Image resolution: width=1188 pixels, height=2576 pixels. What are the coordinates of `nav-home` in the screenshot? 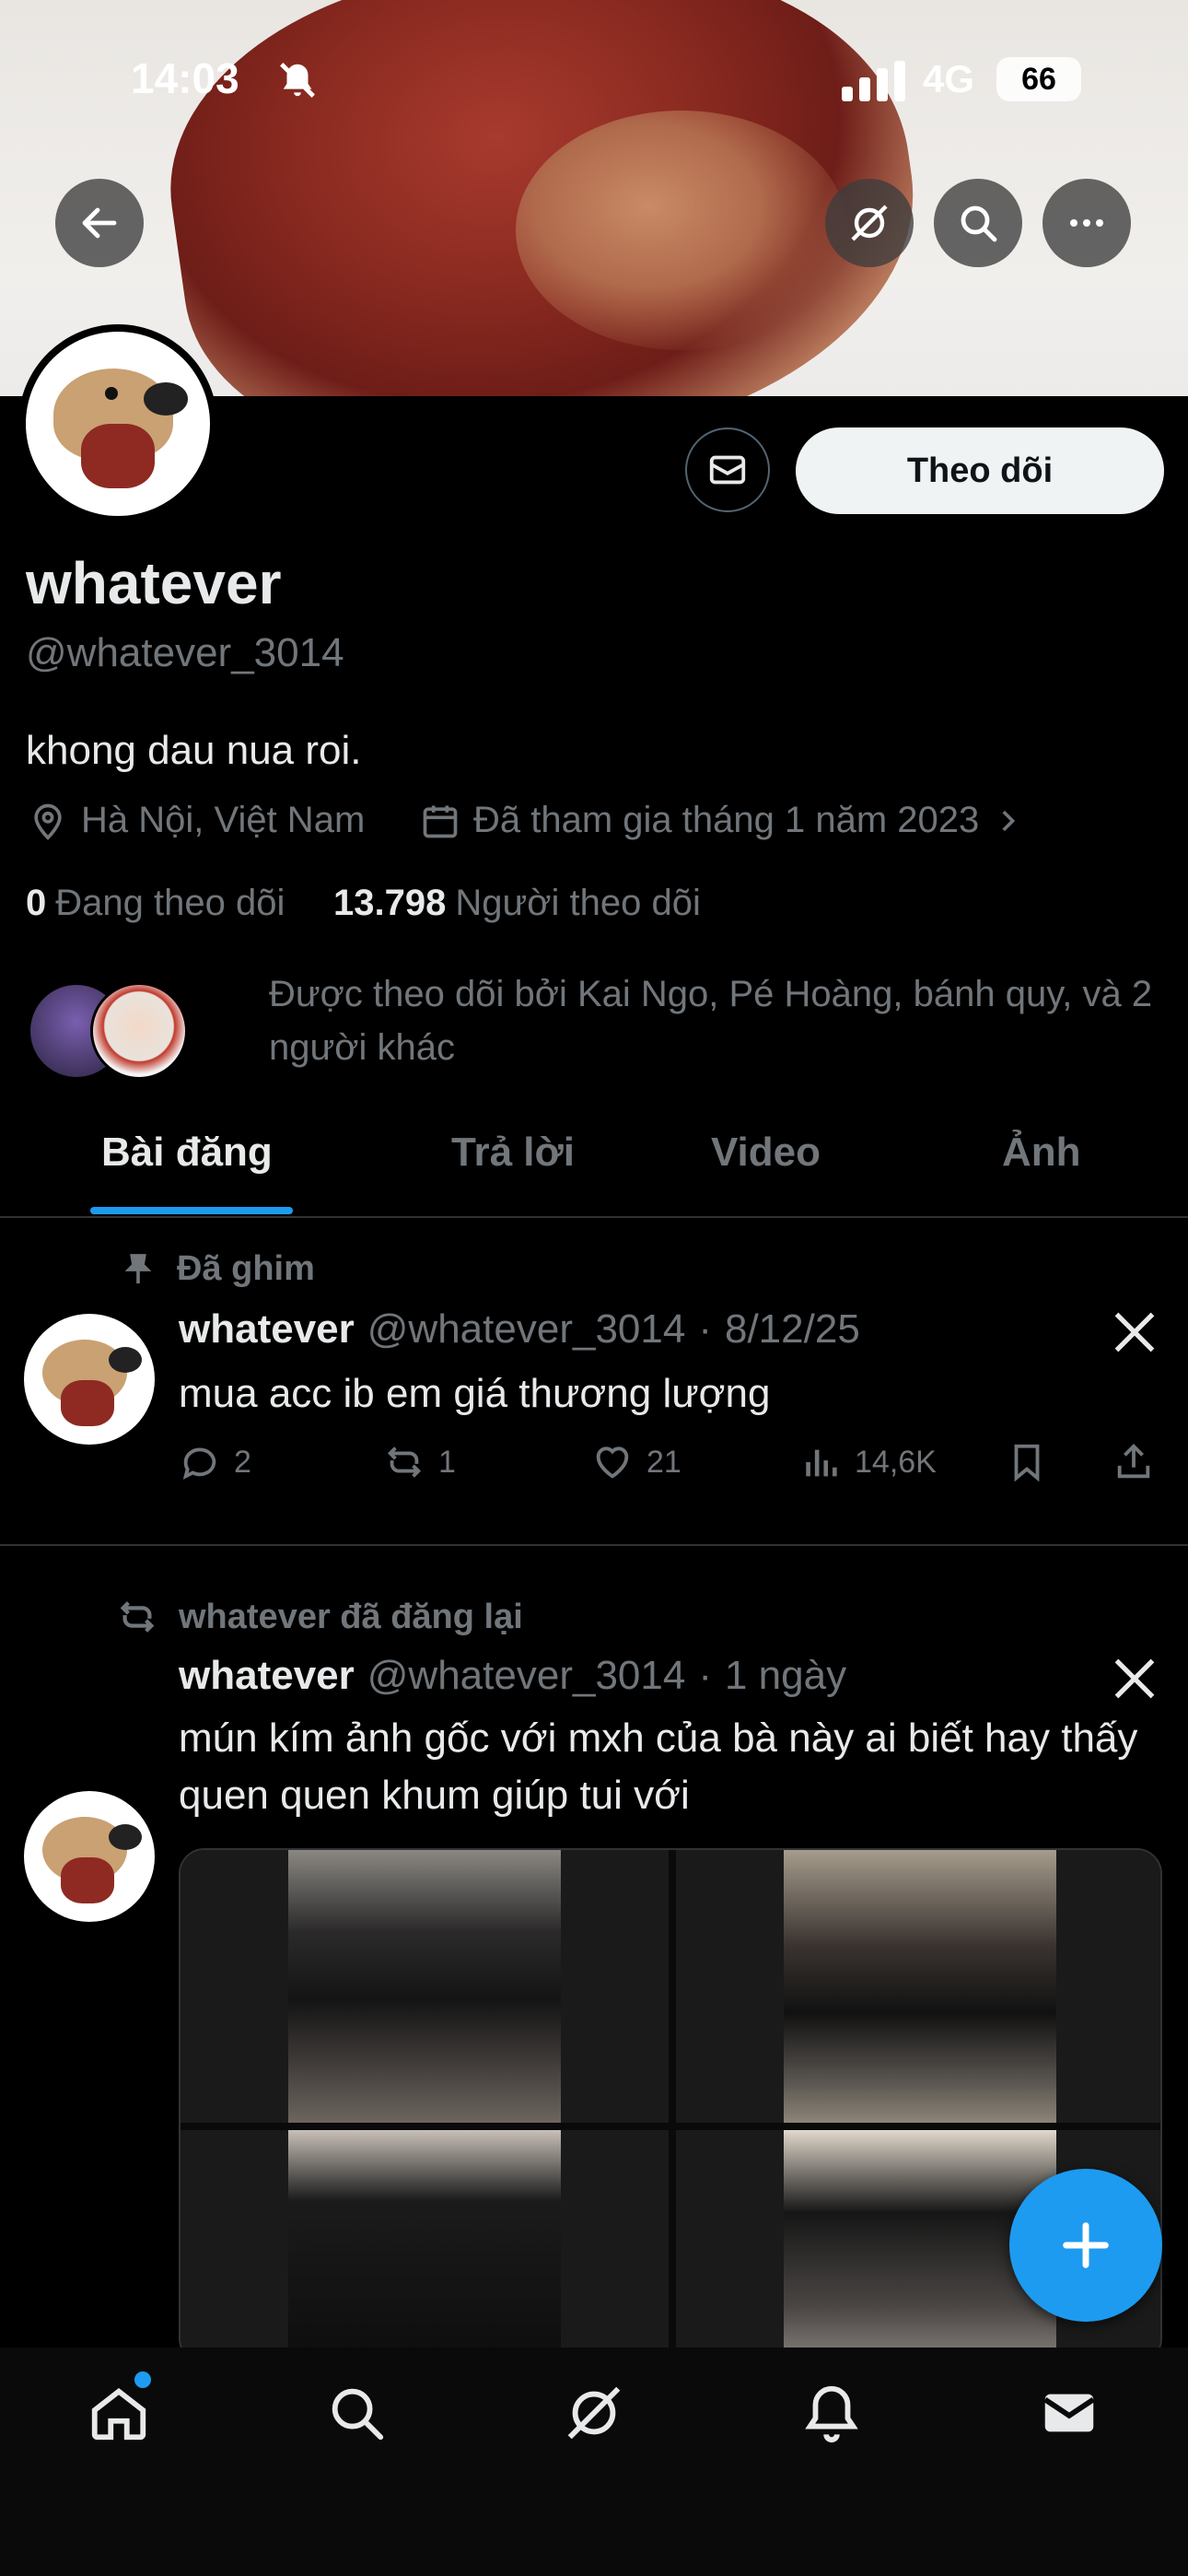 It's located at (119, 2415).